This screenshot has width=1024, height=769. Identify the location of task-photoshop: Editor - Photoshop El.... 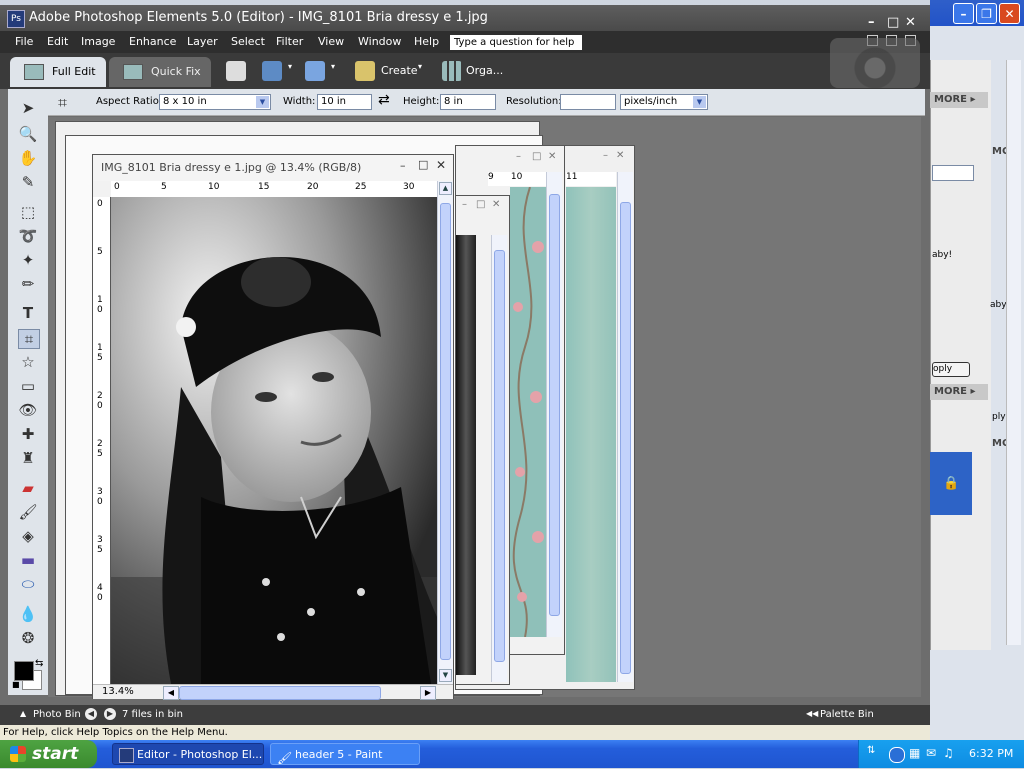
(188, 754).